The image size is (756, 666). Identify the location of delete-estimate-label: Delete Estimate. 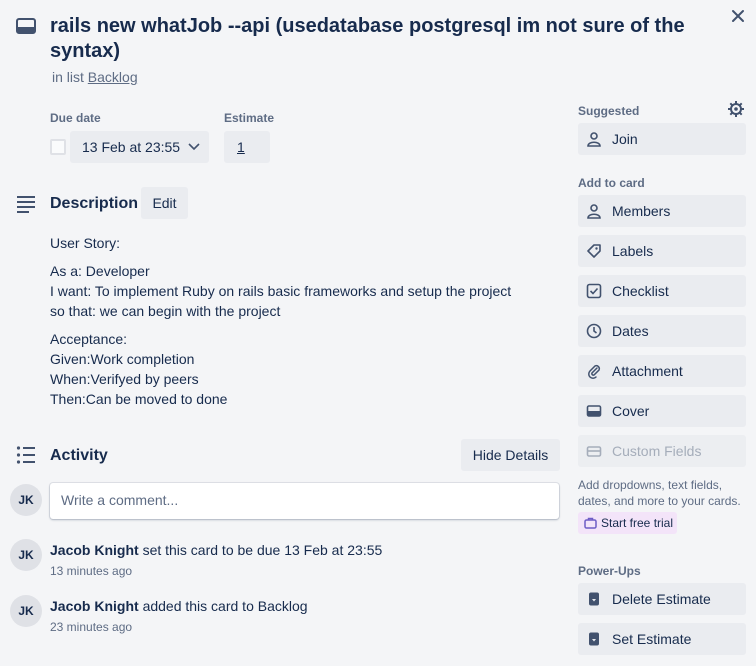
(661, 599).